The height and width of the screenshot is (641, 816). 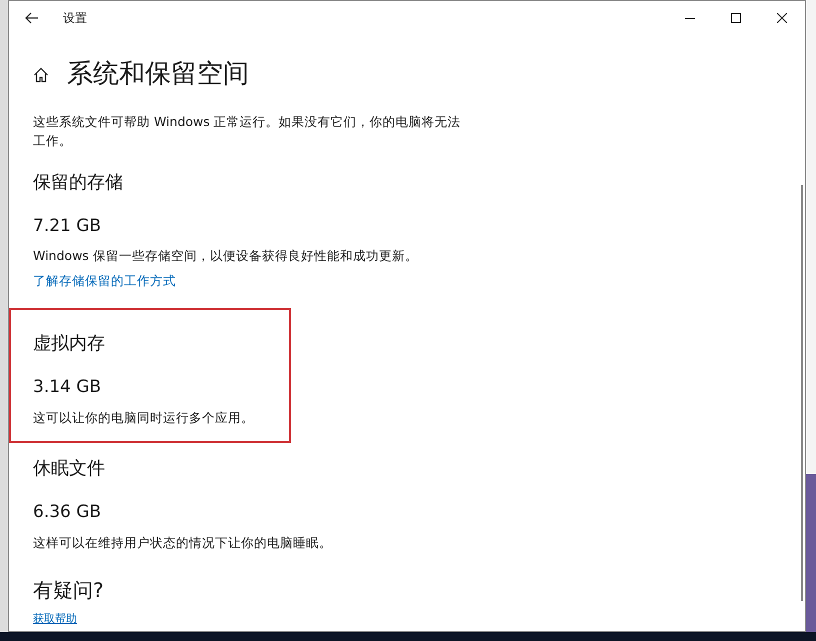 I want to click on window-title: 设置, so click(x=75, y=18).